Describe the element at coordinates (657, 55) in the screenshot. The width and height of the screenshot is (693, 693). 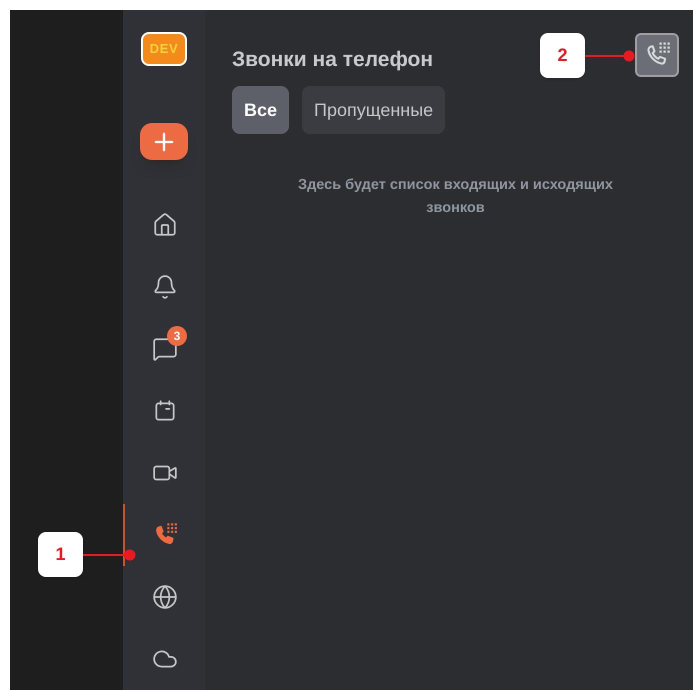
I see `dialpad-button` at that location.